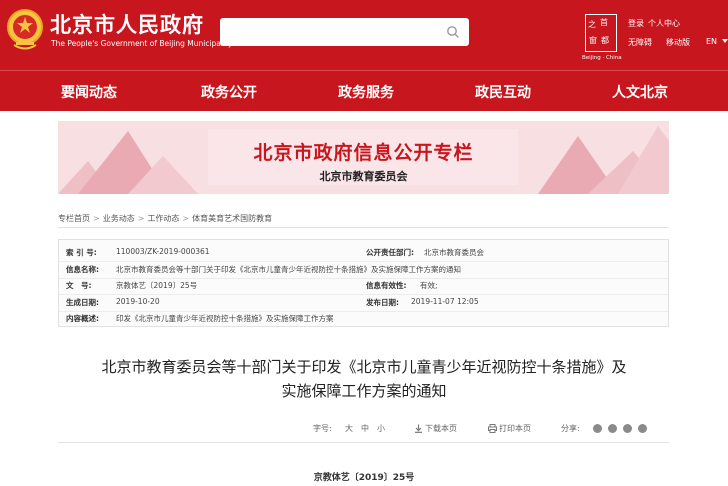 The height and width of the screenshot is (486, 728). What do you see at coordinates (712, 41) in the screenshot?
I see `language-label: EN` at bounding box center [712, 41].